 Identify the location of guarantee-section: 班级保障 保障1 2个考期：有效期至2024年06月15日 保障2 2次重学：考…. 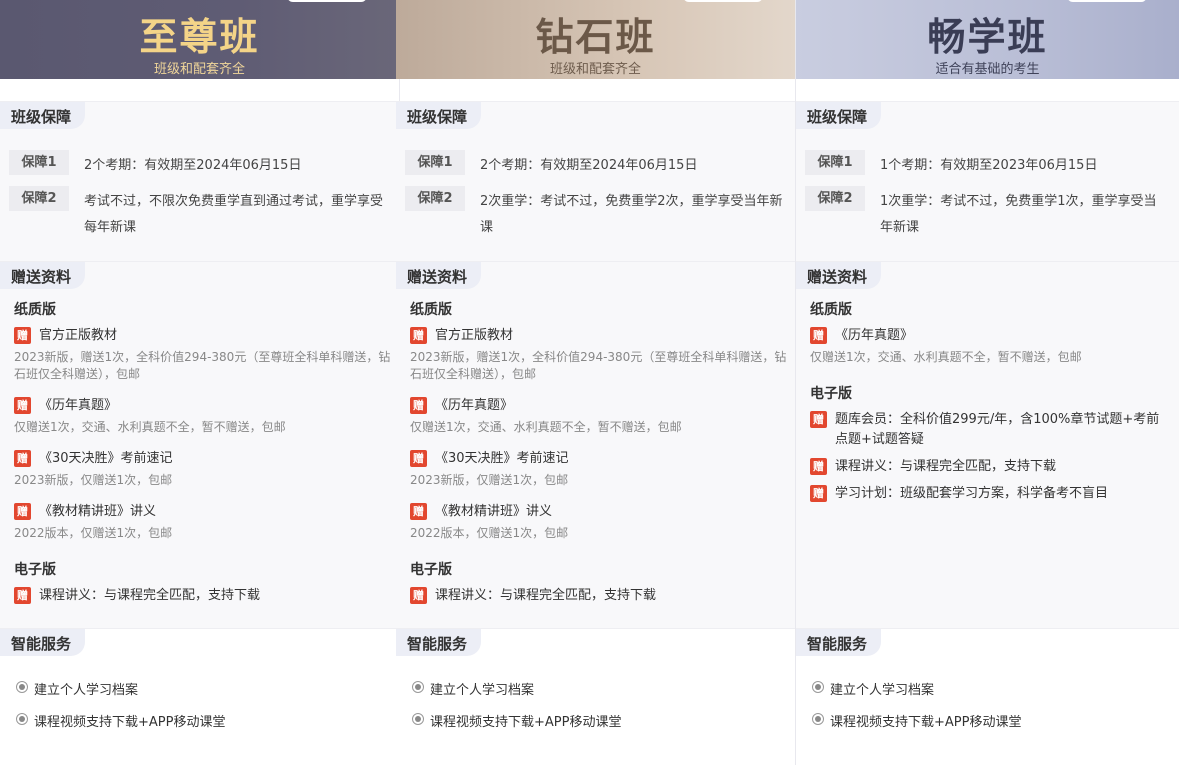
(595, 181).